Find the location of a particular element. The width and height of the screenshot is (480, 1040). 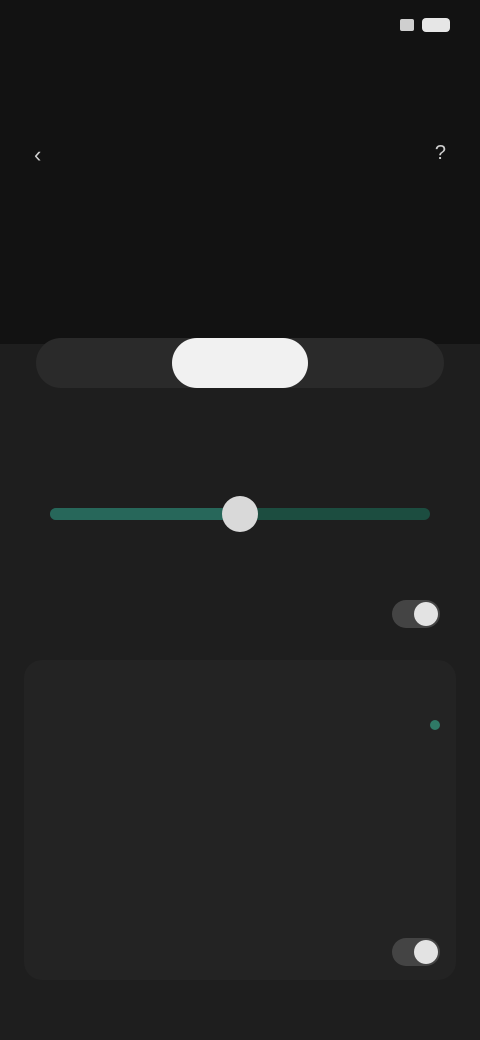

level-slider is located at coordinates (240, 514).